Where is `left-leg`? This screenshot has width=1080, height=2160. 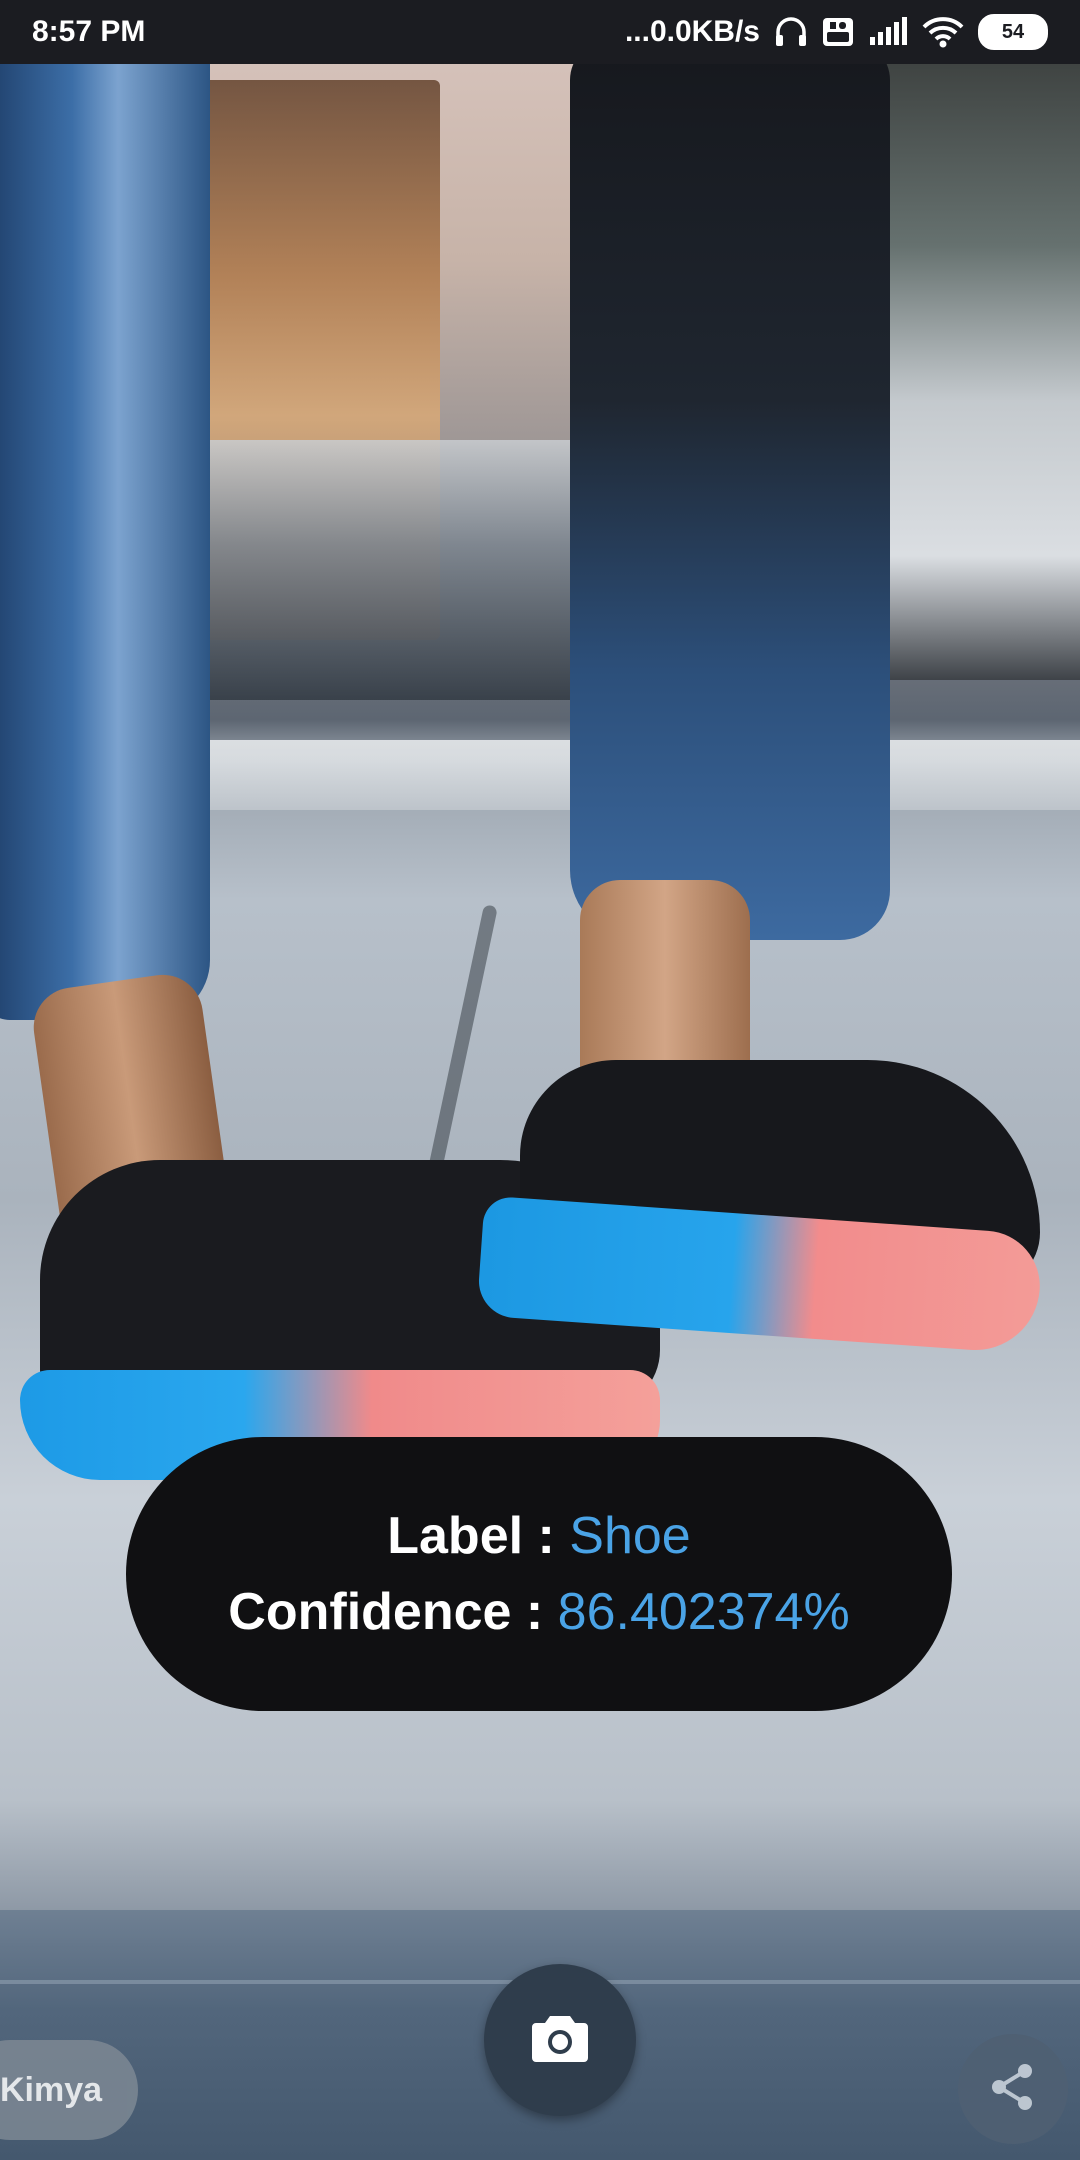 left-leg is located at coordinates (105, 530).